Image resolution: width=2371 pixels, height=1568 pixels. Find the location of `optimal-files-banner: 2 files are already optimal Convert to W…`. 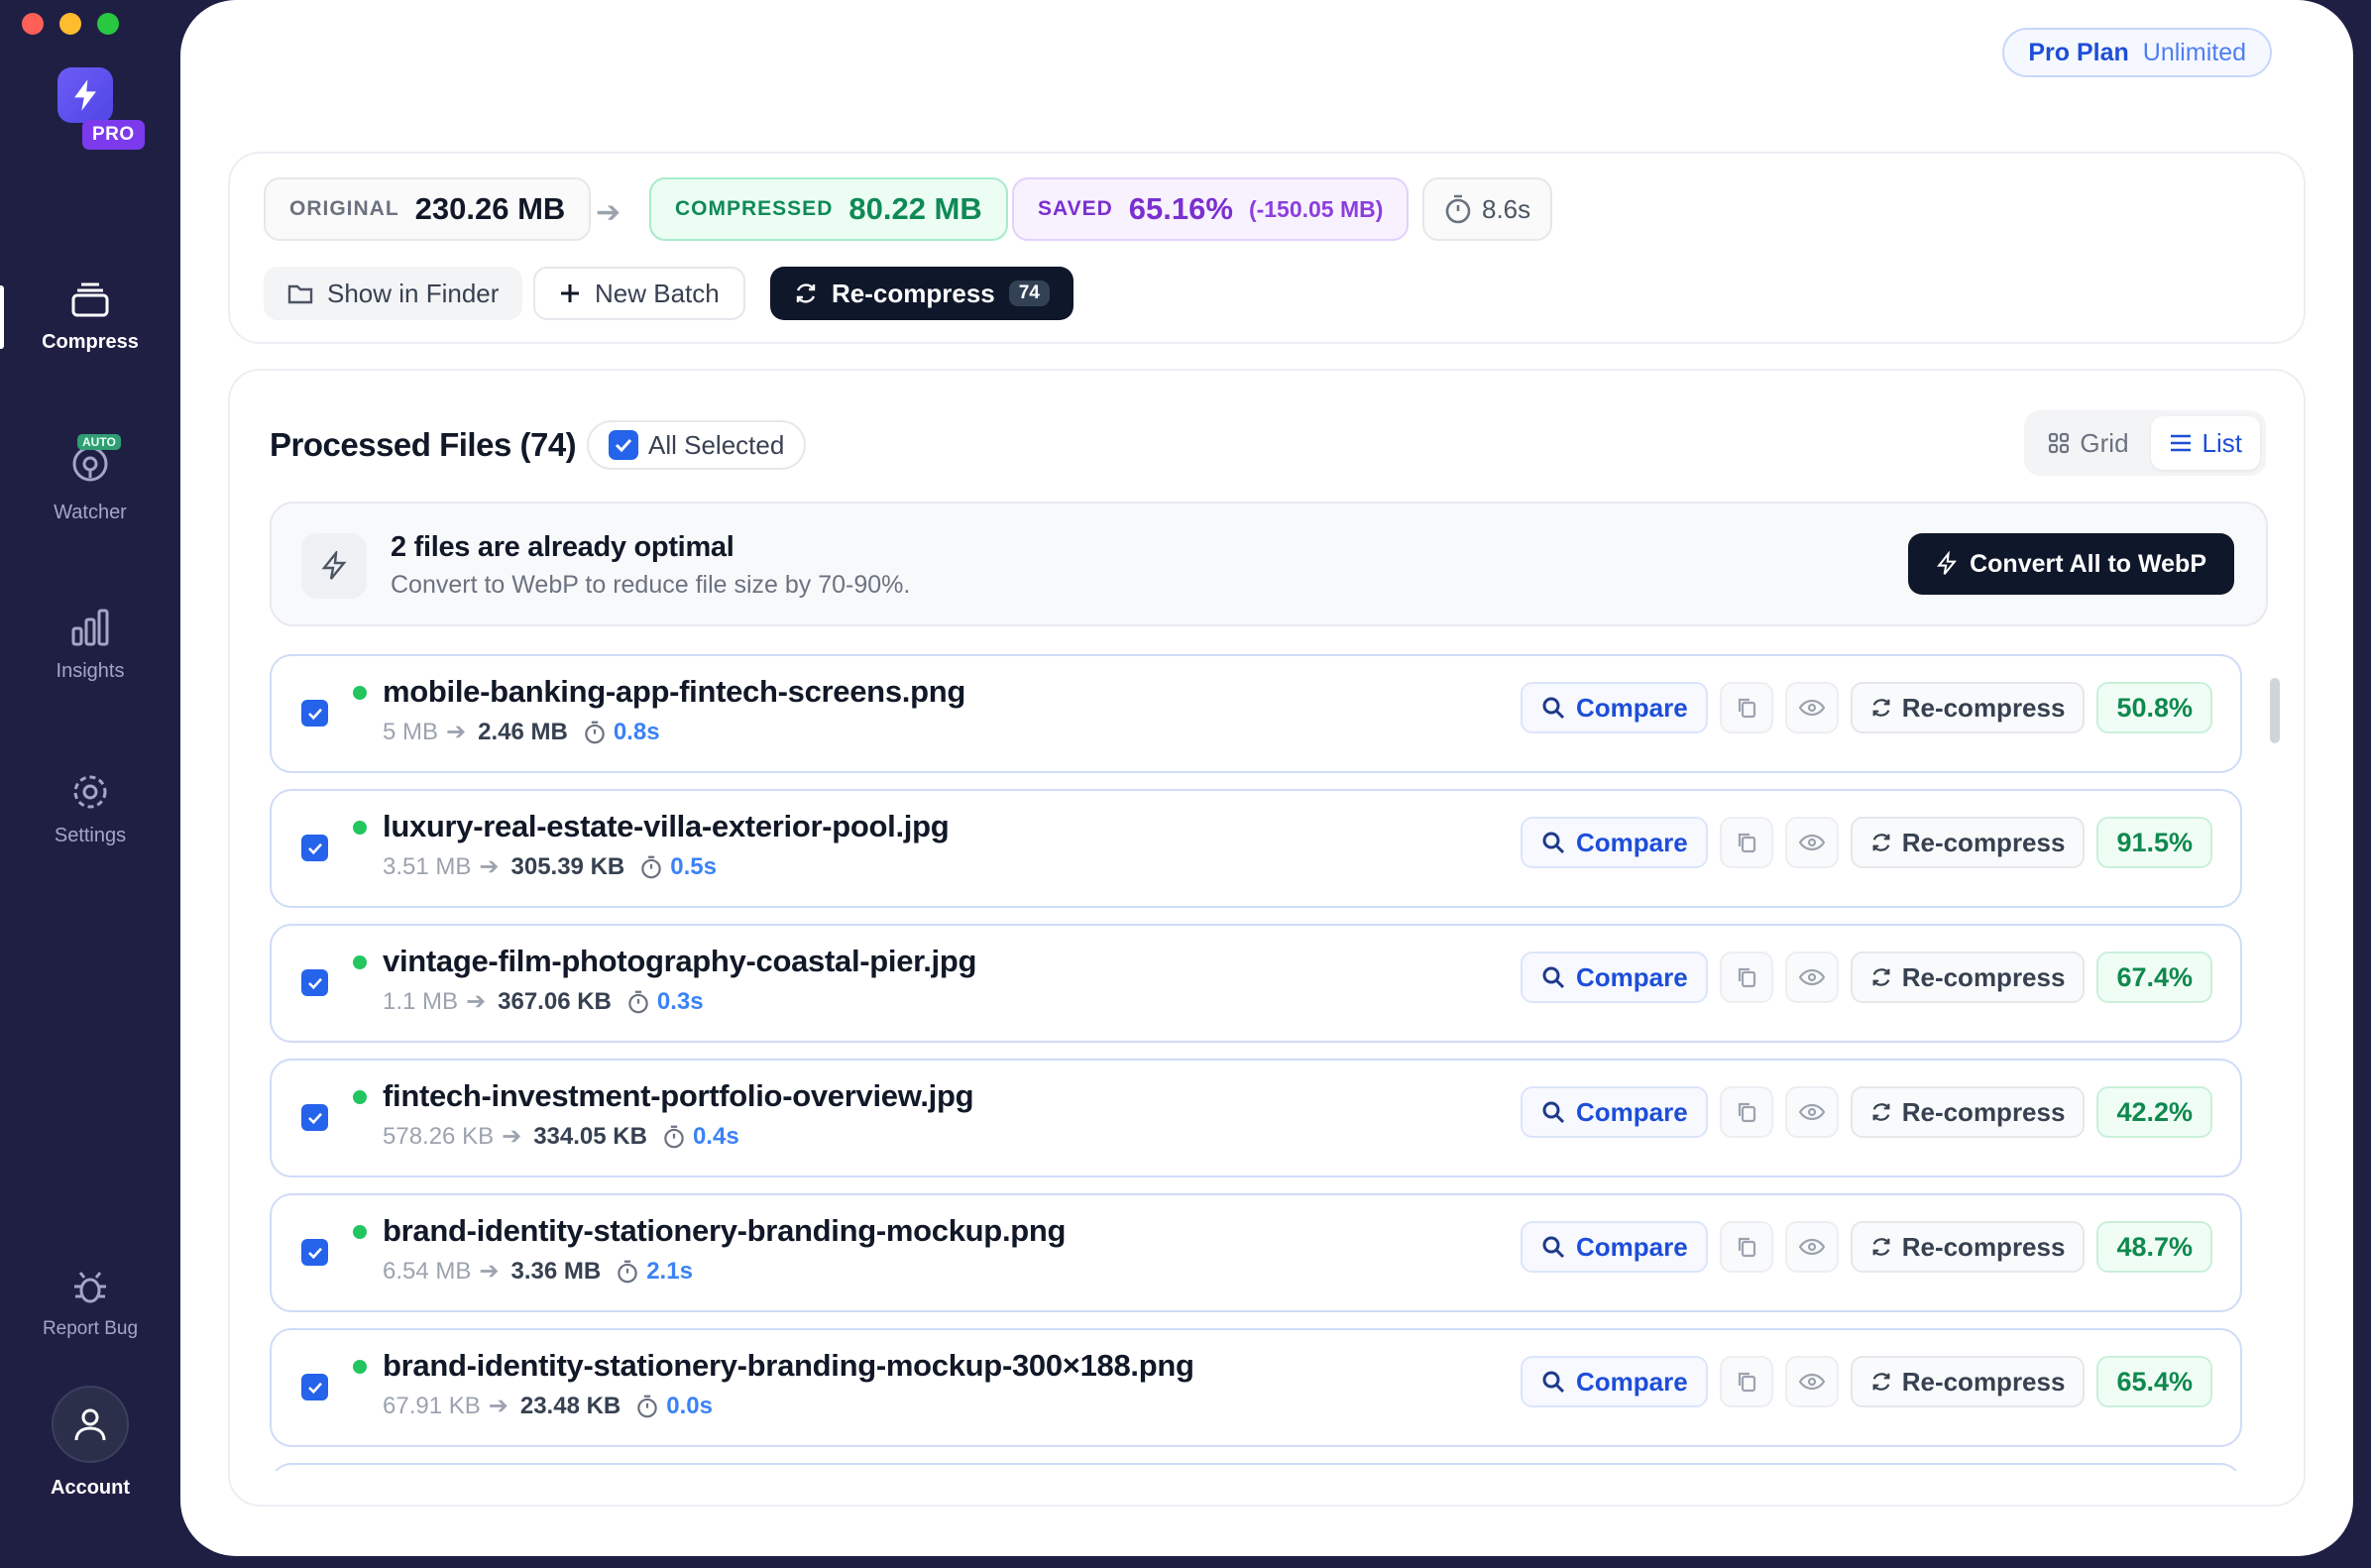

optimal-files-banner: 2 files are already optimal Convert to W… is located at coordinates (1269, 564).